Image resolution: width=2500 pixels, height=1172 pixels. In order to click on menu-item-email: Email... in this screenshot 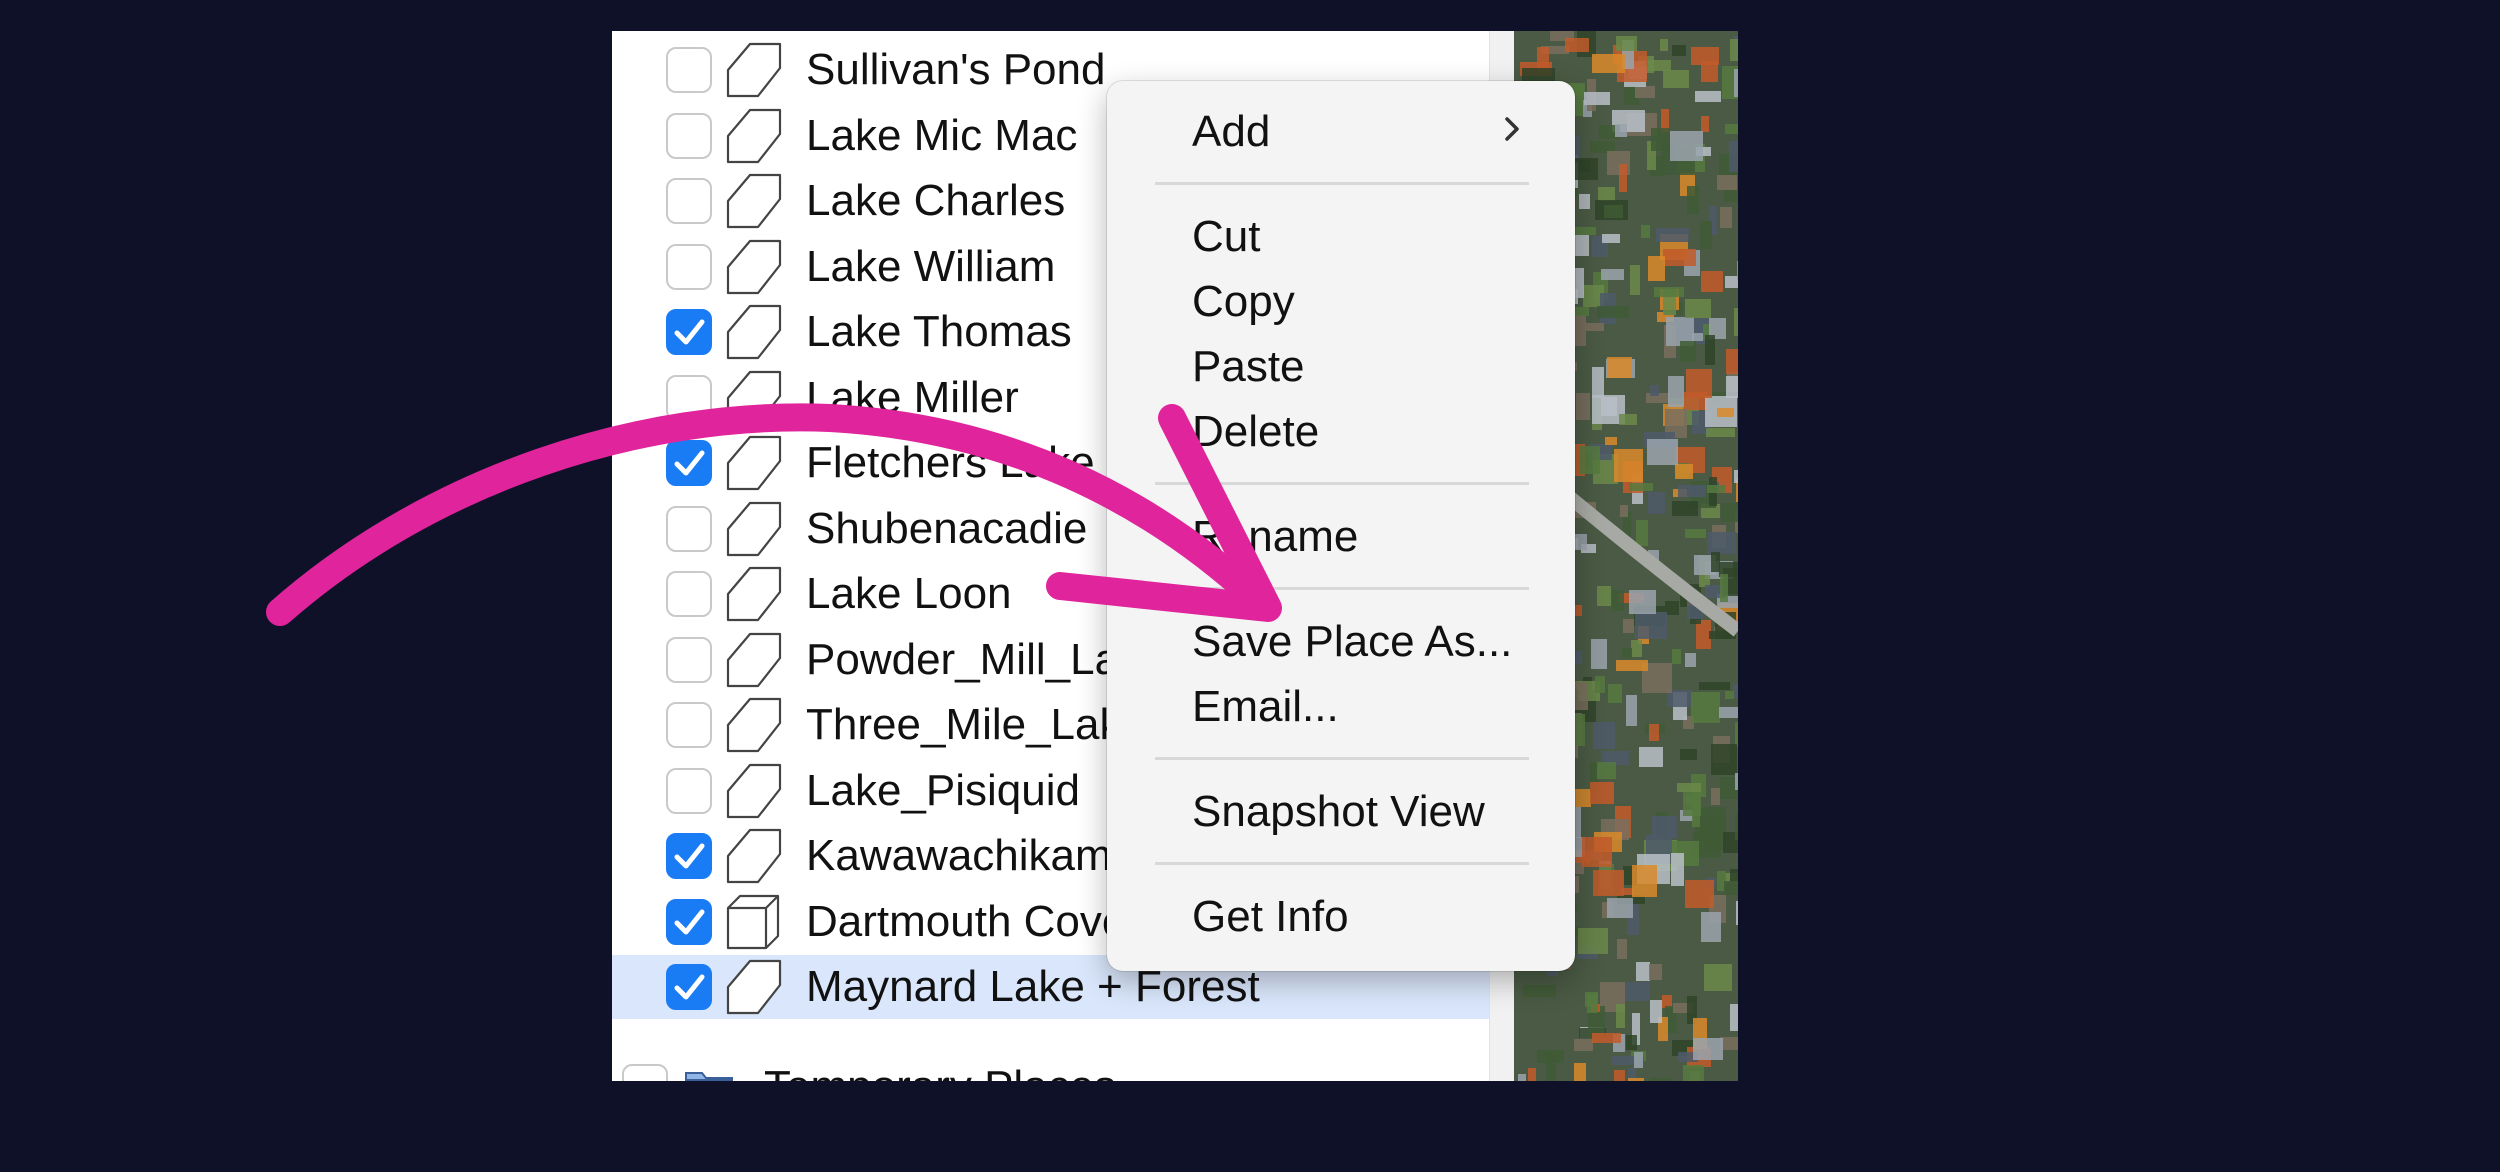, I will do `click(1265, 707)`.